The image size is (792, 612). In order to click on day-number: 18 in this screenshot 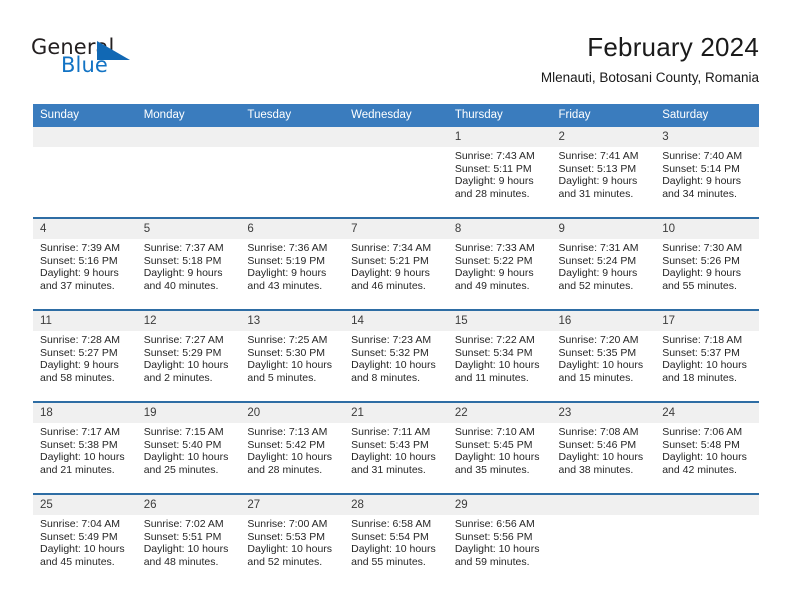, I will do `click(85, 413)`.